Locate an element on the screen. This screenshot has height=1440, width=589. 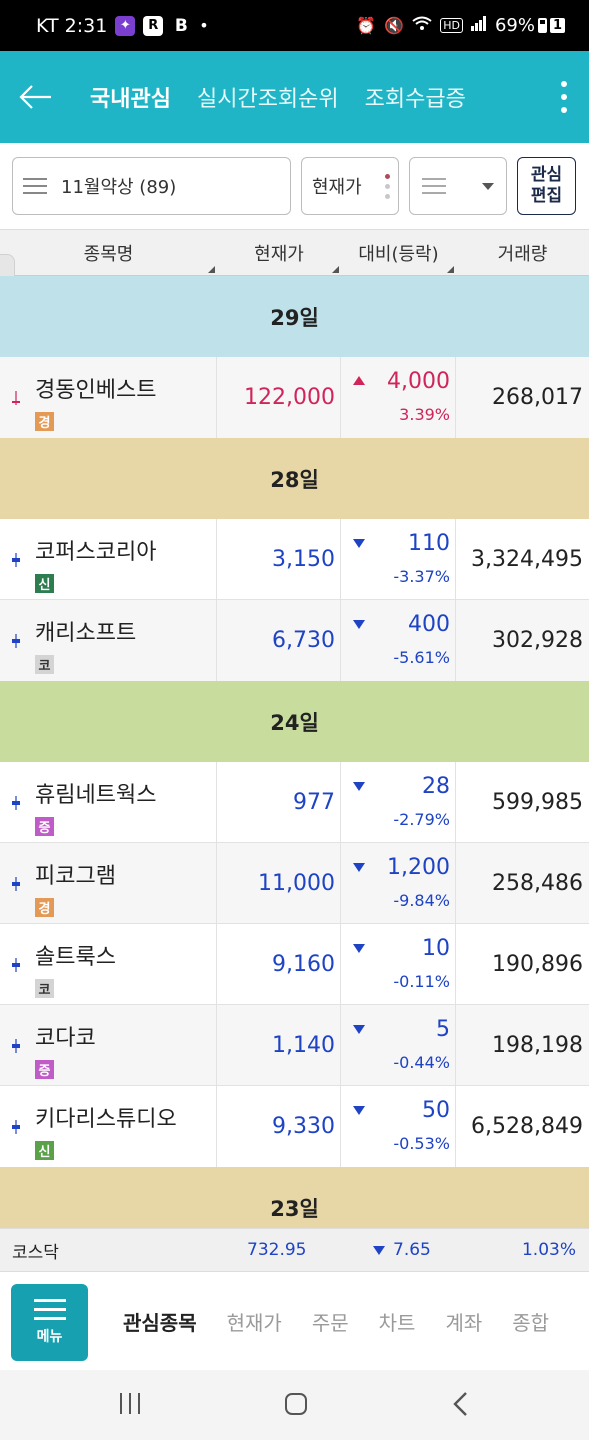
stock-name-cell: 경동인베스트 경 is located at coordinates (108, 397).